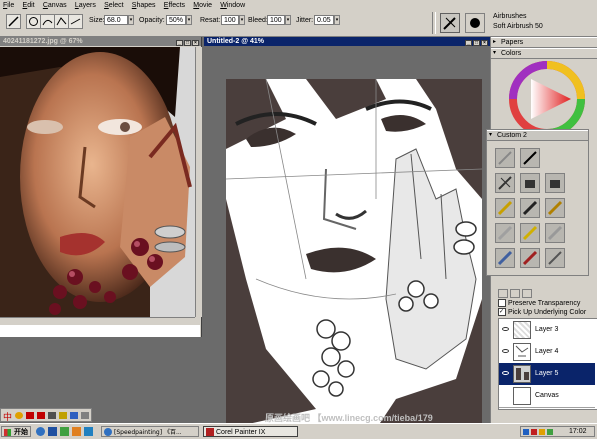 The height and width of the screenshot is (439, 597). Describe the element at coordinates (544, 53) in the screenshot. I see `colors-palette-header: ▾ Colors` at that location.